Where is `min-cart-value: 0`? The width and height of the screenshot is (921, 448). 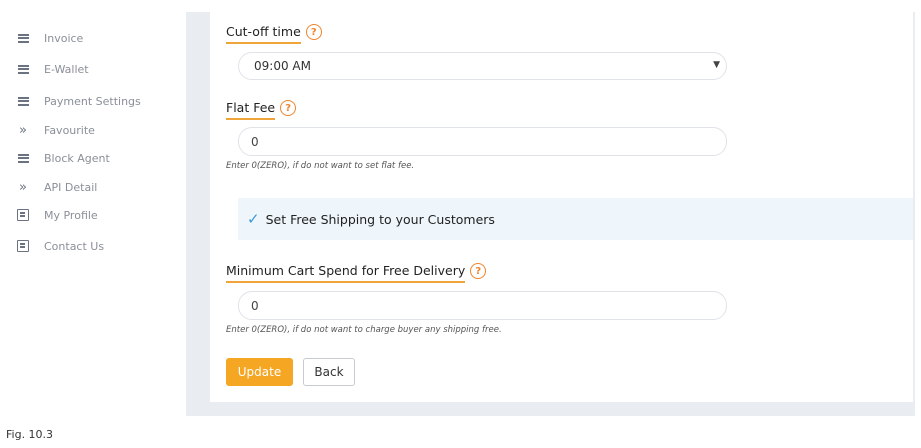
min-cart-value: 0 is located at coordinates (255, 305).